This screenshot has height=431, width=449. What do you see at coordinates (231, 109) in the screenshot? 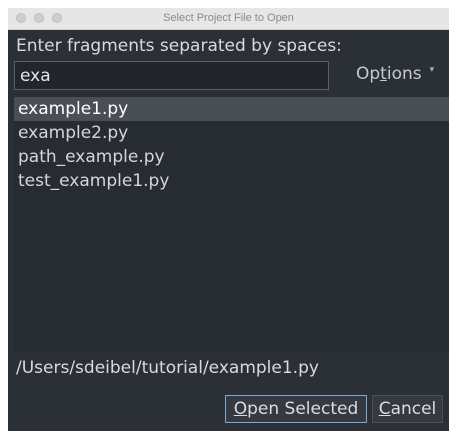
I see `file-list-item: example1.py` at bounding box center [231, 109].